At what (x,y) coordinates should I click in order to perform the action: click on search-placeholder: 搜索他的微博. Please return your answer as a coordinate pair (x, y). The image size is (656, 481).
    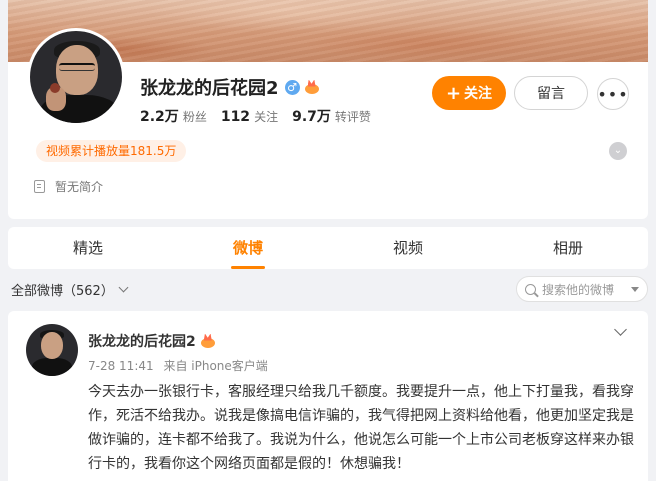
    Looking at the image, I should click on (578, 289).